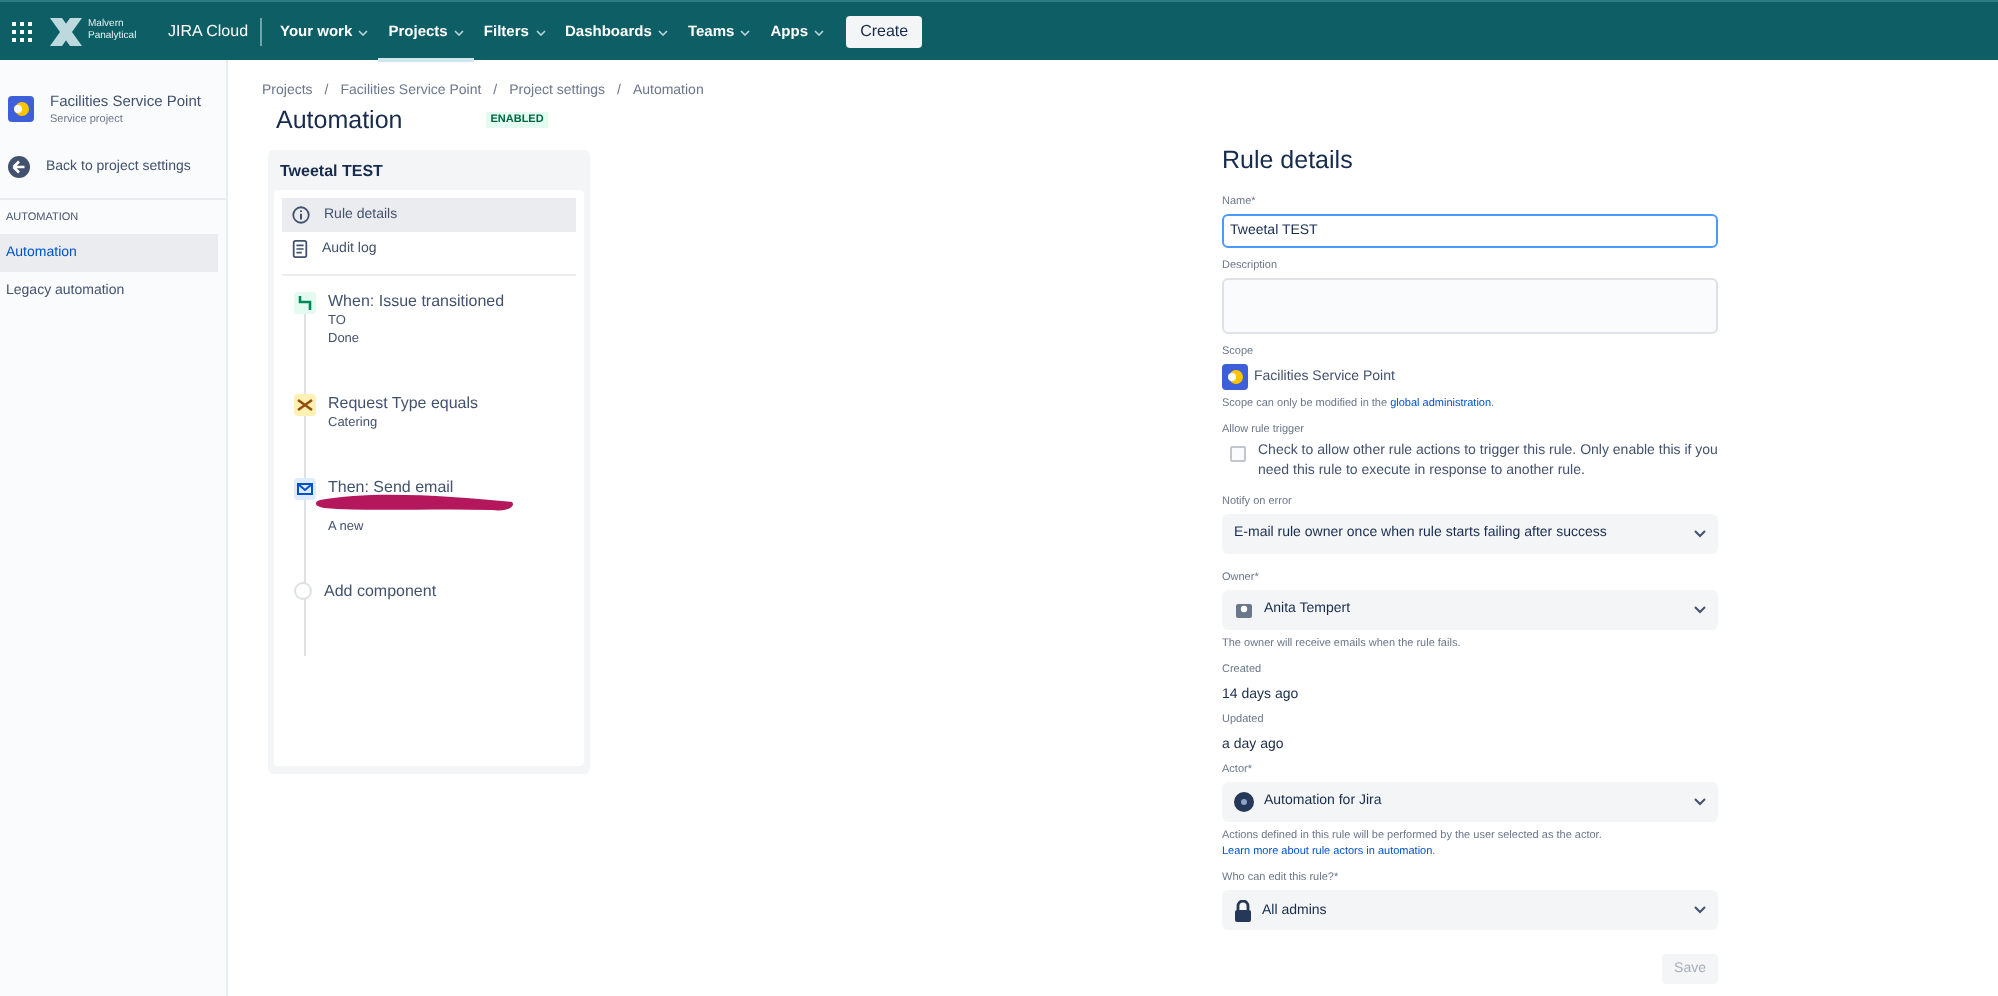 Image resolution: width=1998 pixels, height=996 pixels. Describe the element at coordinates (1244, 801) in the screenshot. I see `avatar-icon` at that location.